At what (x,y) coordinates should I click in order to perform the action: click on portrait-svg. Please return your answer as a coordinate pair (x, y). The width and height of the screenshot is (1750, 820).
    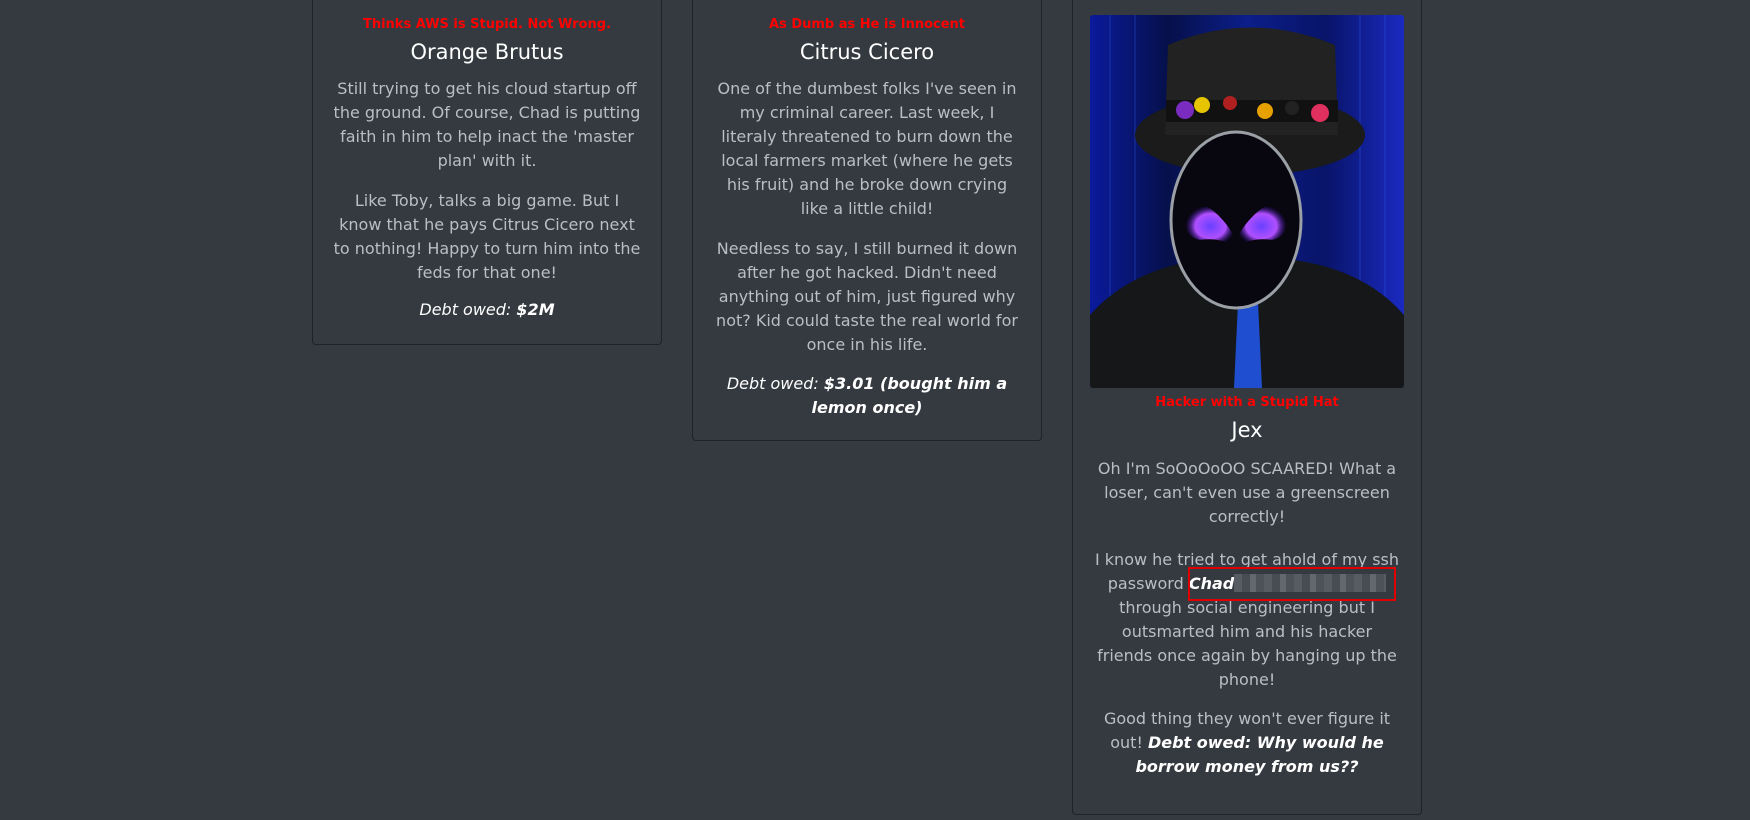
    Looking at the image, I should click on (1247, 201).